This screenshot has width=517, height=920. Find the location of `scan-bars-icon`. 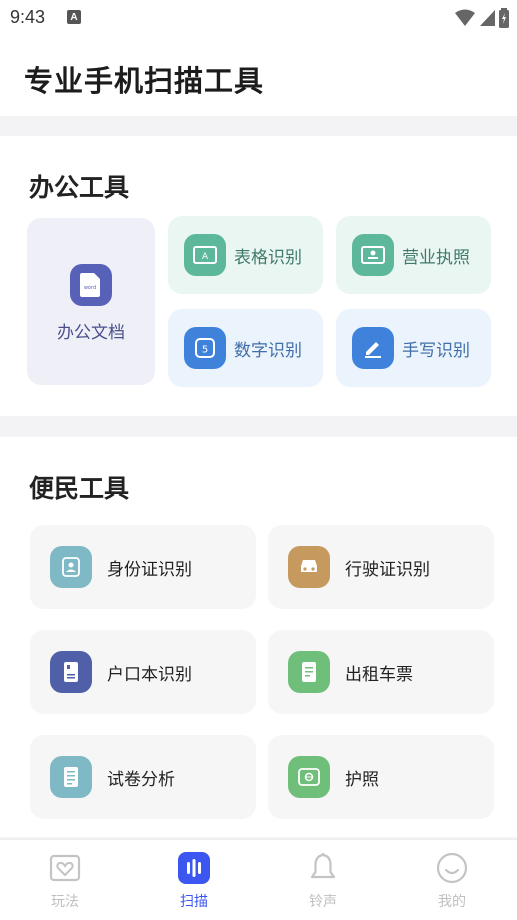

scan-bars-icon is located at coordinates (194, 868).